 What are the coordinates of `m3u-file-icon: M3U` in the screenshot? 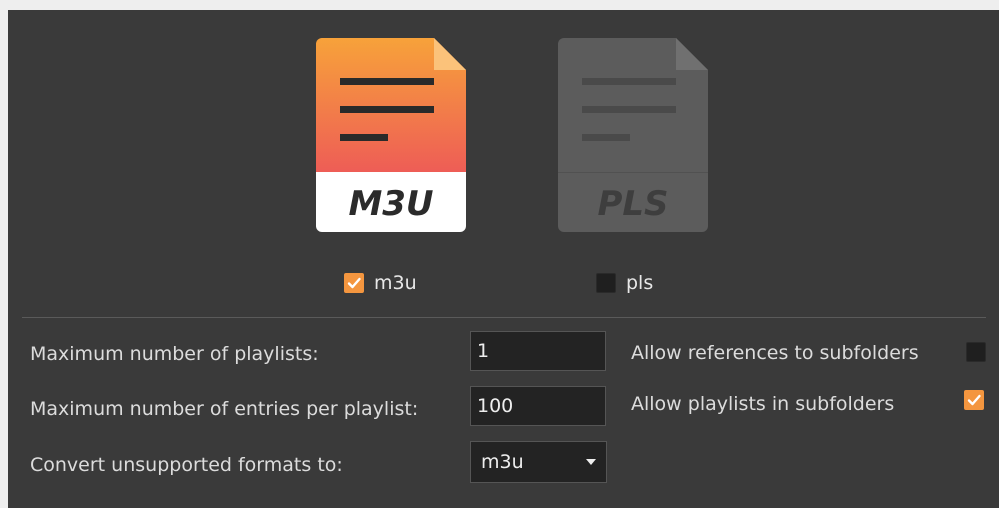 It's located at (391, 135).